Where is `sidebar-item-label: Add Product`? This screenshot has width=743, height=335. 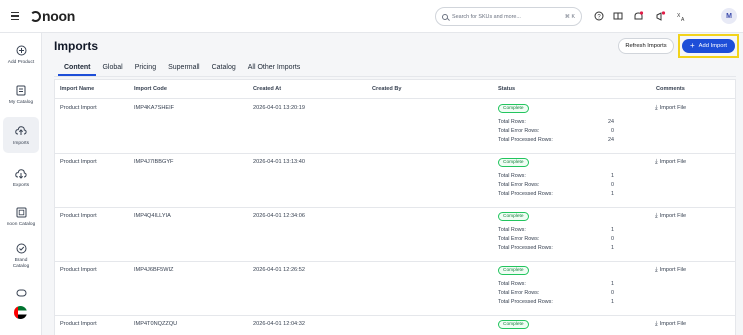
sidebar-item-label: Add Product is located at coordinates (21, 62).